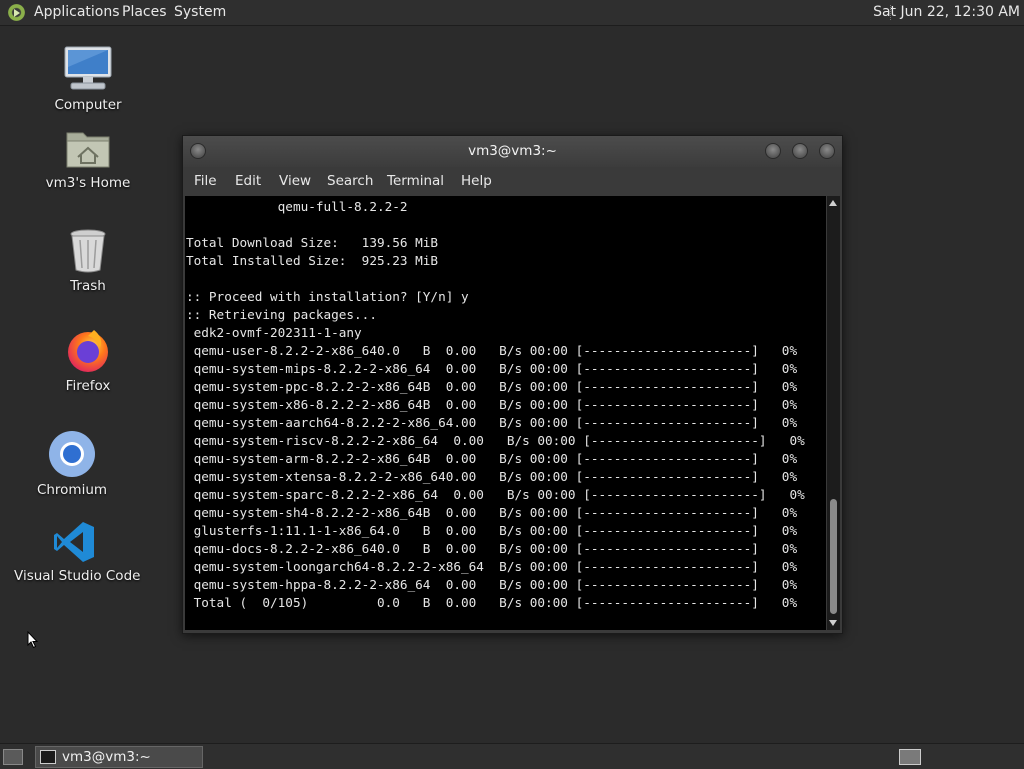  What do you see at coordinates (16, 12) in the screenshot?
I see `distro-logo-icon` at bounding box center [16, 12].